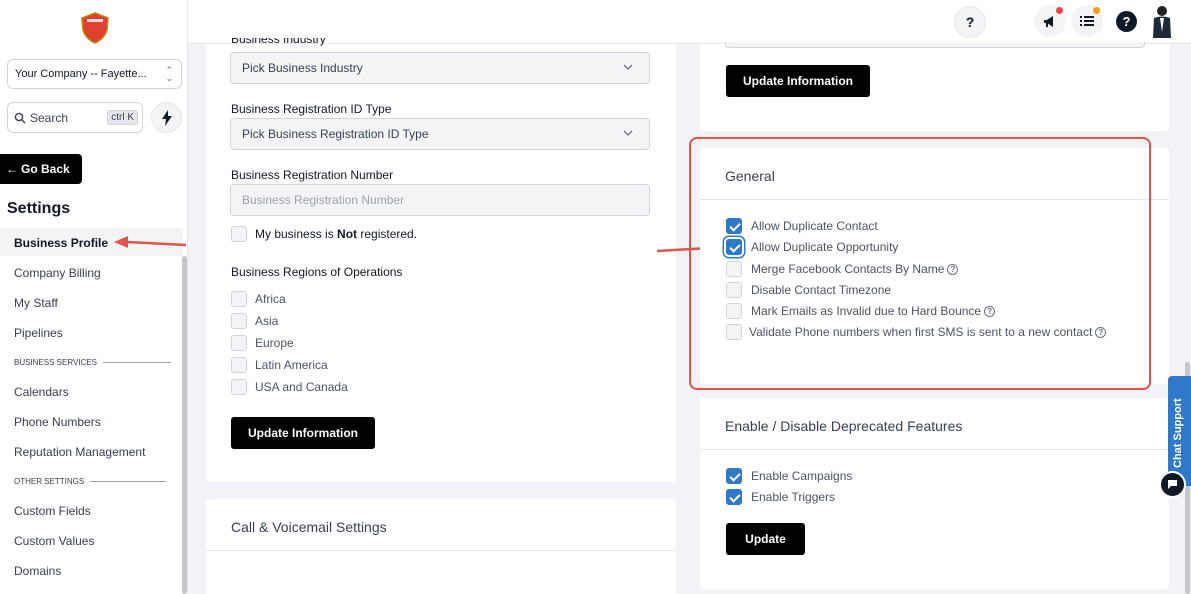  What do you see at coordinates (239, 321) in the screenshot?
I see `region-checkbox-asia` at bounding box center [239, 321].